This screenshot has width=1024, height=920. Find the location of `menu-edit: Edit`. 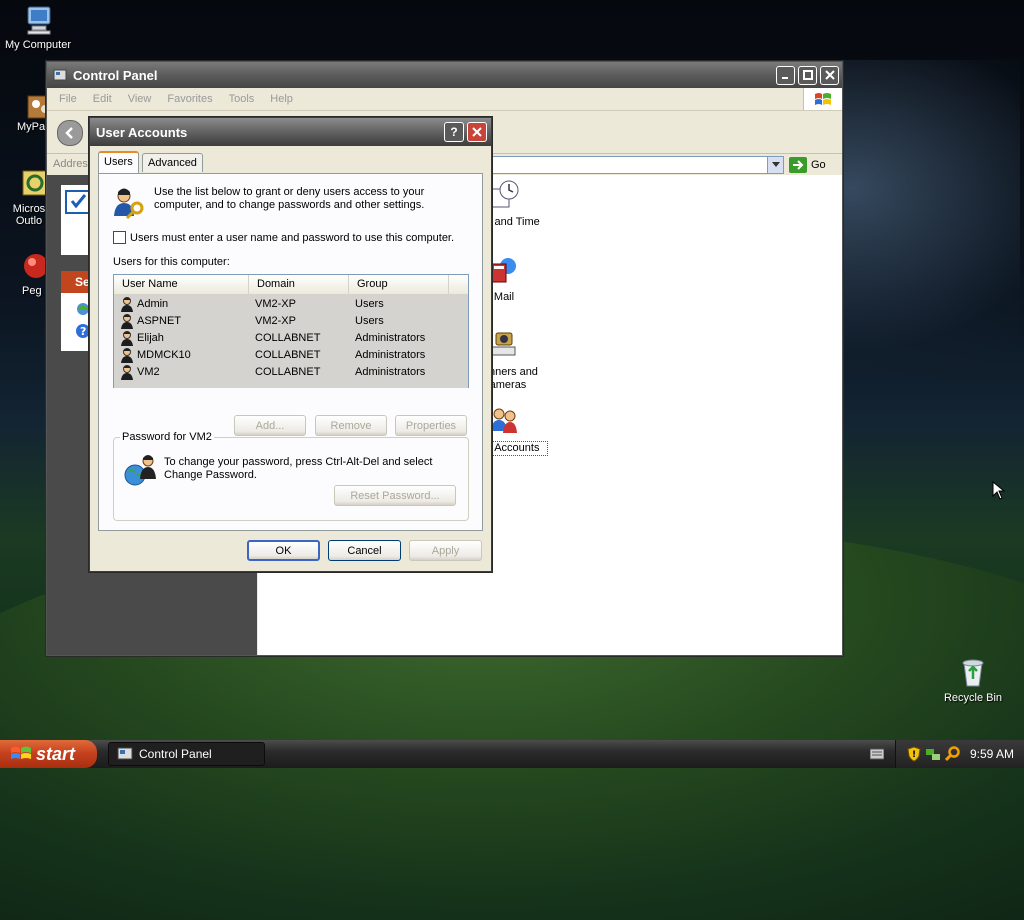

menu-edit: Edit is located at coordinates (102, 99).